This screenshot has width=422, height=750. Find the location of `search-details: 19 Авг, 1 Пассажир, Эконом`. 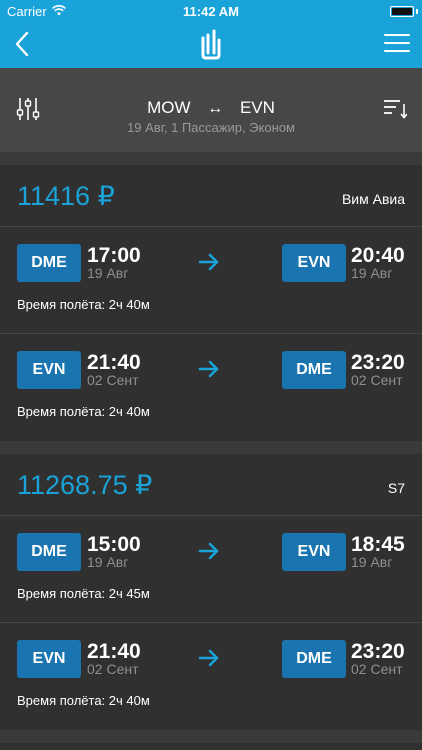

search-details: 19 Авг, 1 Пассажир, Эконом is located at coordinates (211, 127).